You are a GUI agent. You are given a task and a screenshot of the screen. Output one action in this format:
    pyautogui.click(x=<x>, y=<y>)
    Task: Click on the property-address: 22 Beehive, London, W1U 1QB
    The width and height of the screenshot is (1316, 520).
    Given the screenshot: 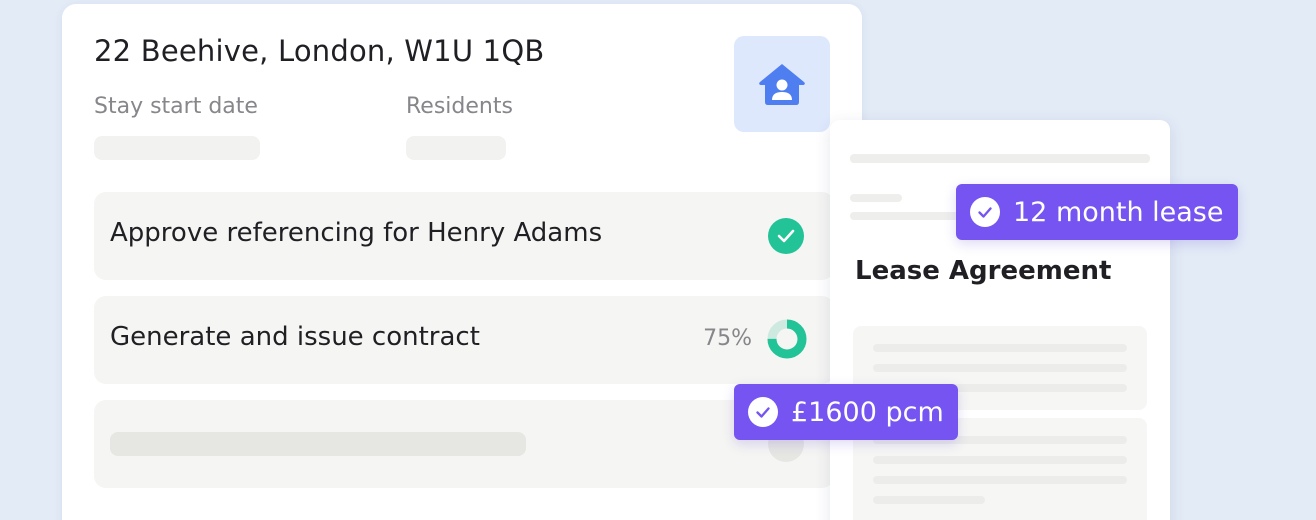 What is the action you would take?
    pyautogui.click(x=319, y=51)
    